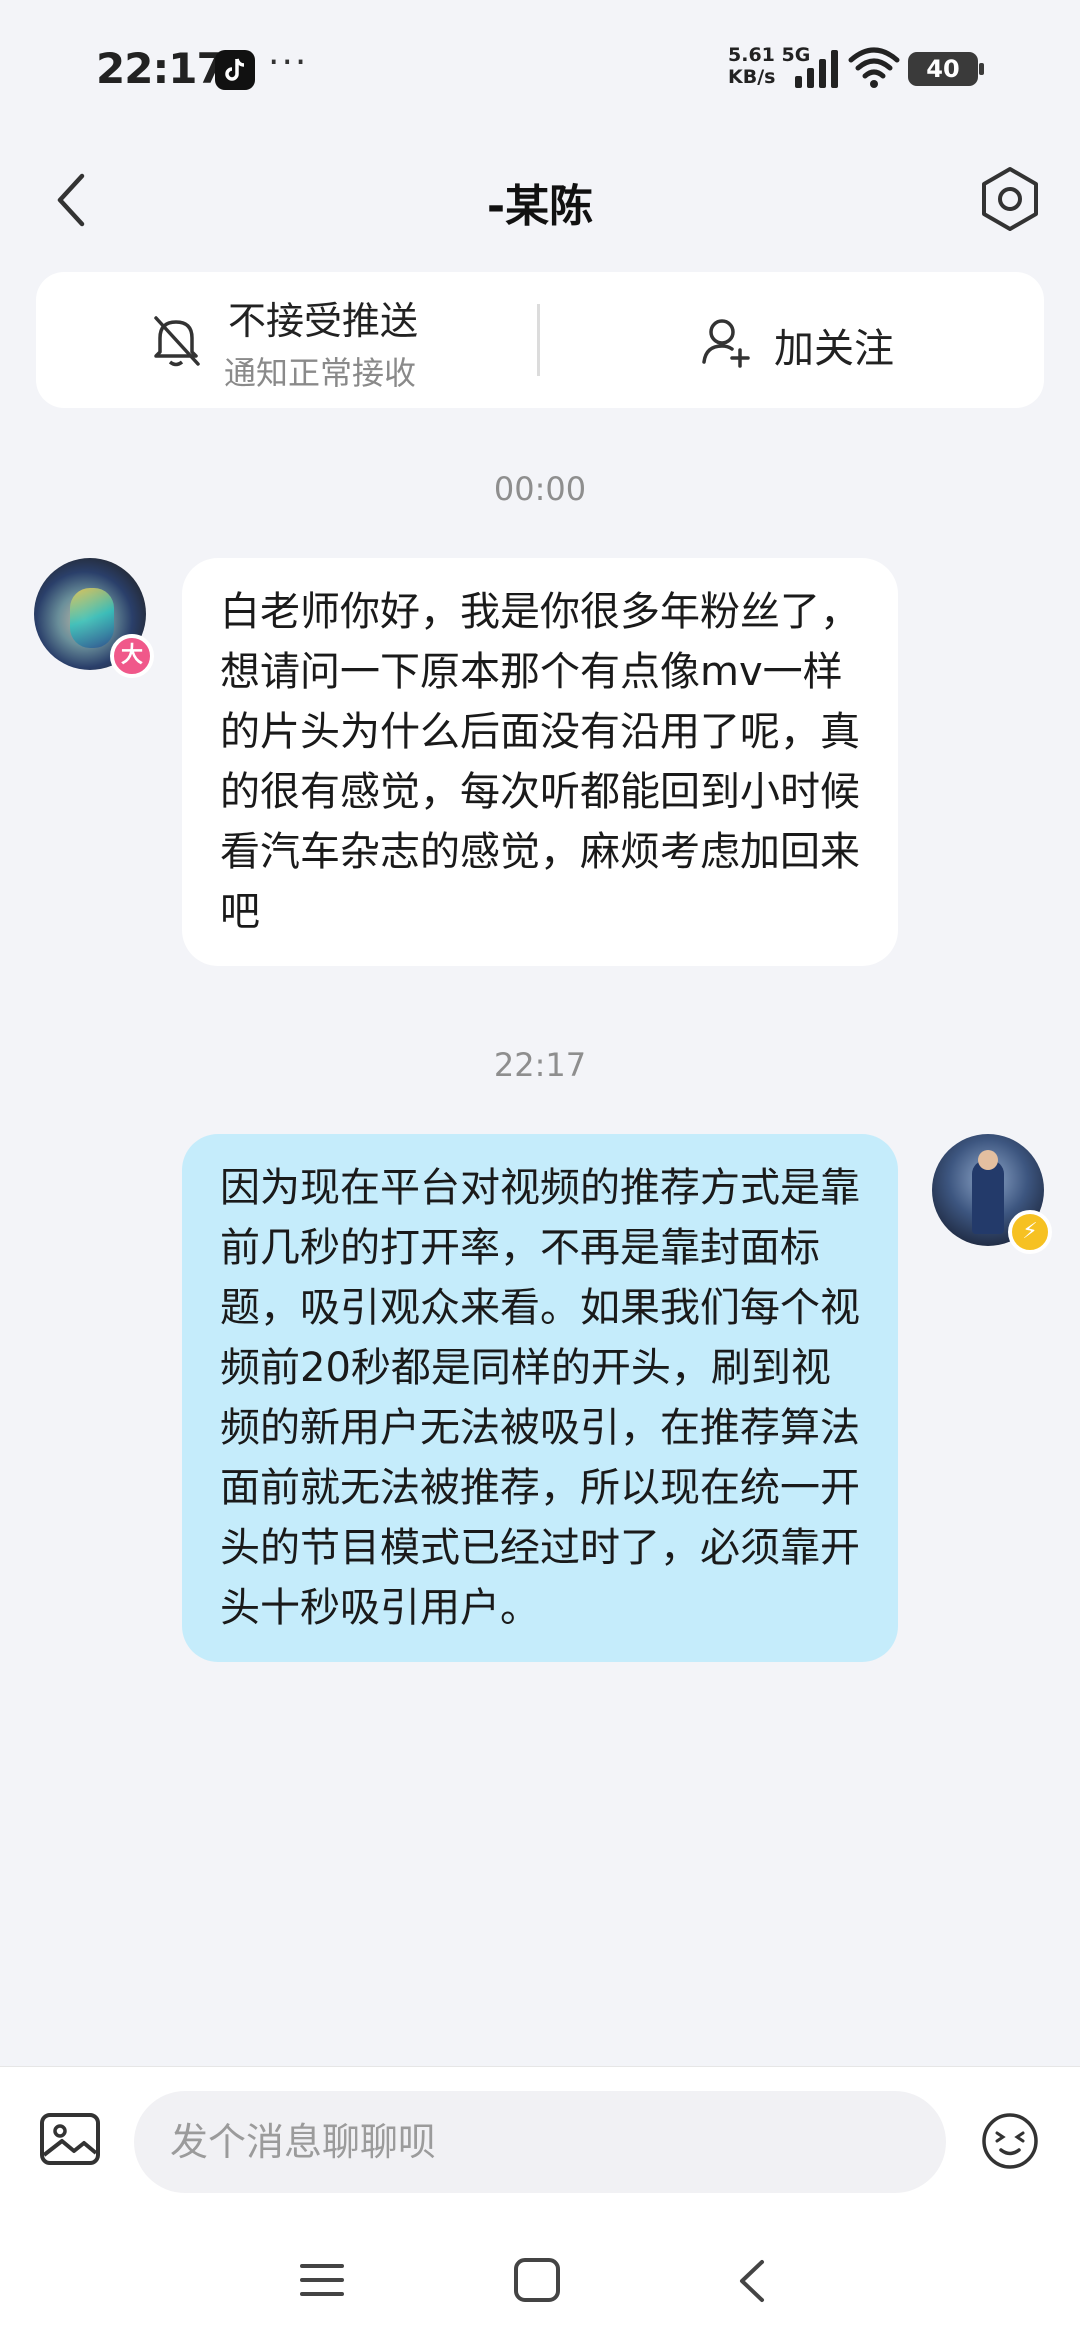  What do you see at coordinates (1010, 199) in the screenshot?
I see `settings-hexagon-icon` at bounding box center [1010, 199].